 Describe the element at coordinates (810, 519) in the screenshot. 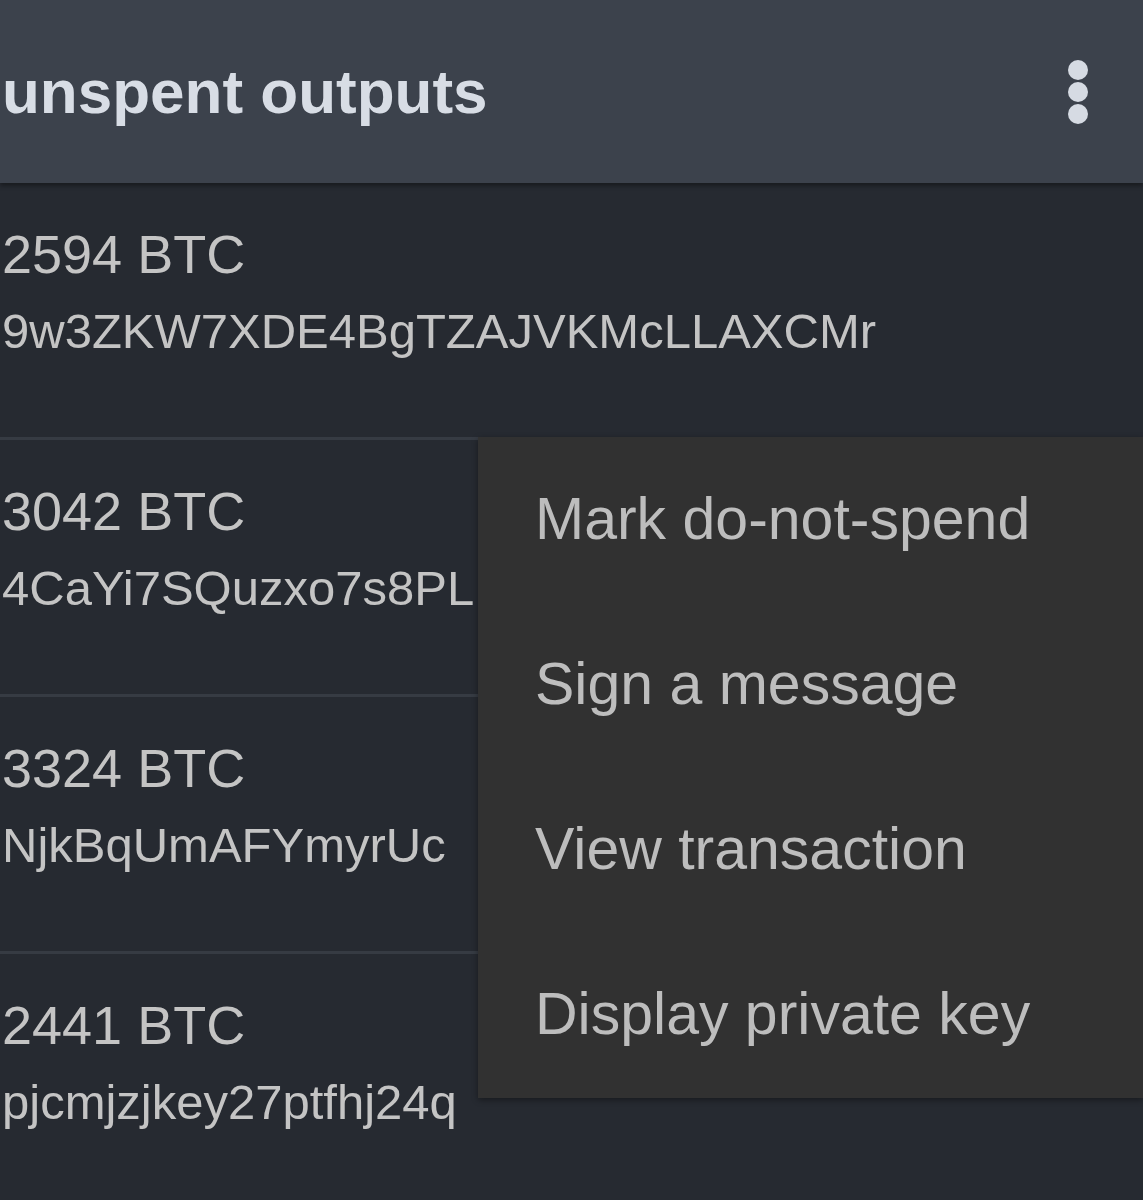

I see `menu-item: Mark do-not-spend` at that location.